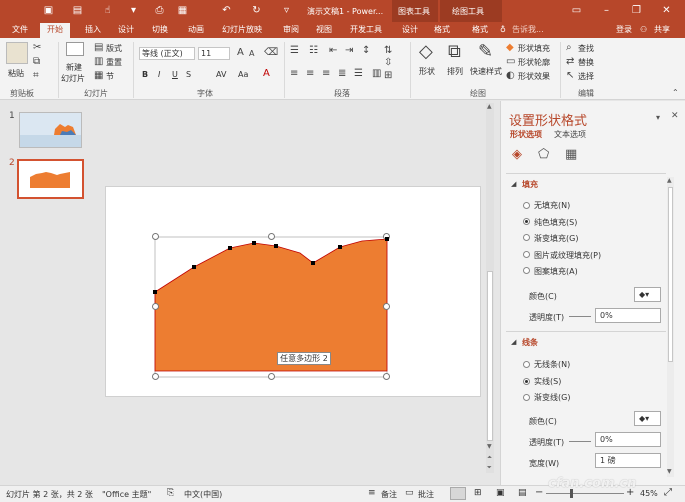 The image size is (685, 502). Describe the element at coordinates (522, 493) in the screenshot. I see `slideshow-view-icon: ▤` at that location.